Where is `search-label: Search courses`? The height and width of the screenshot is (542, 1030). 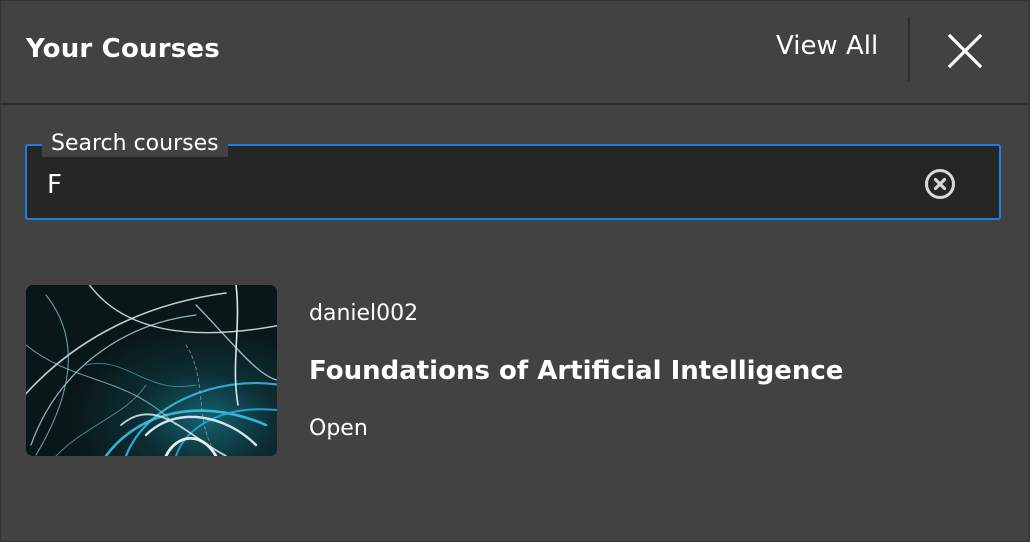
search-label: Search courses is located at coordinates (135, 144).